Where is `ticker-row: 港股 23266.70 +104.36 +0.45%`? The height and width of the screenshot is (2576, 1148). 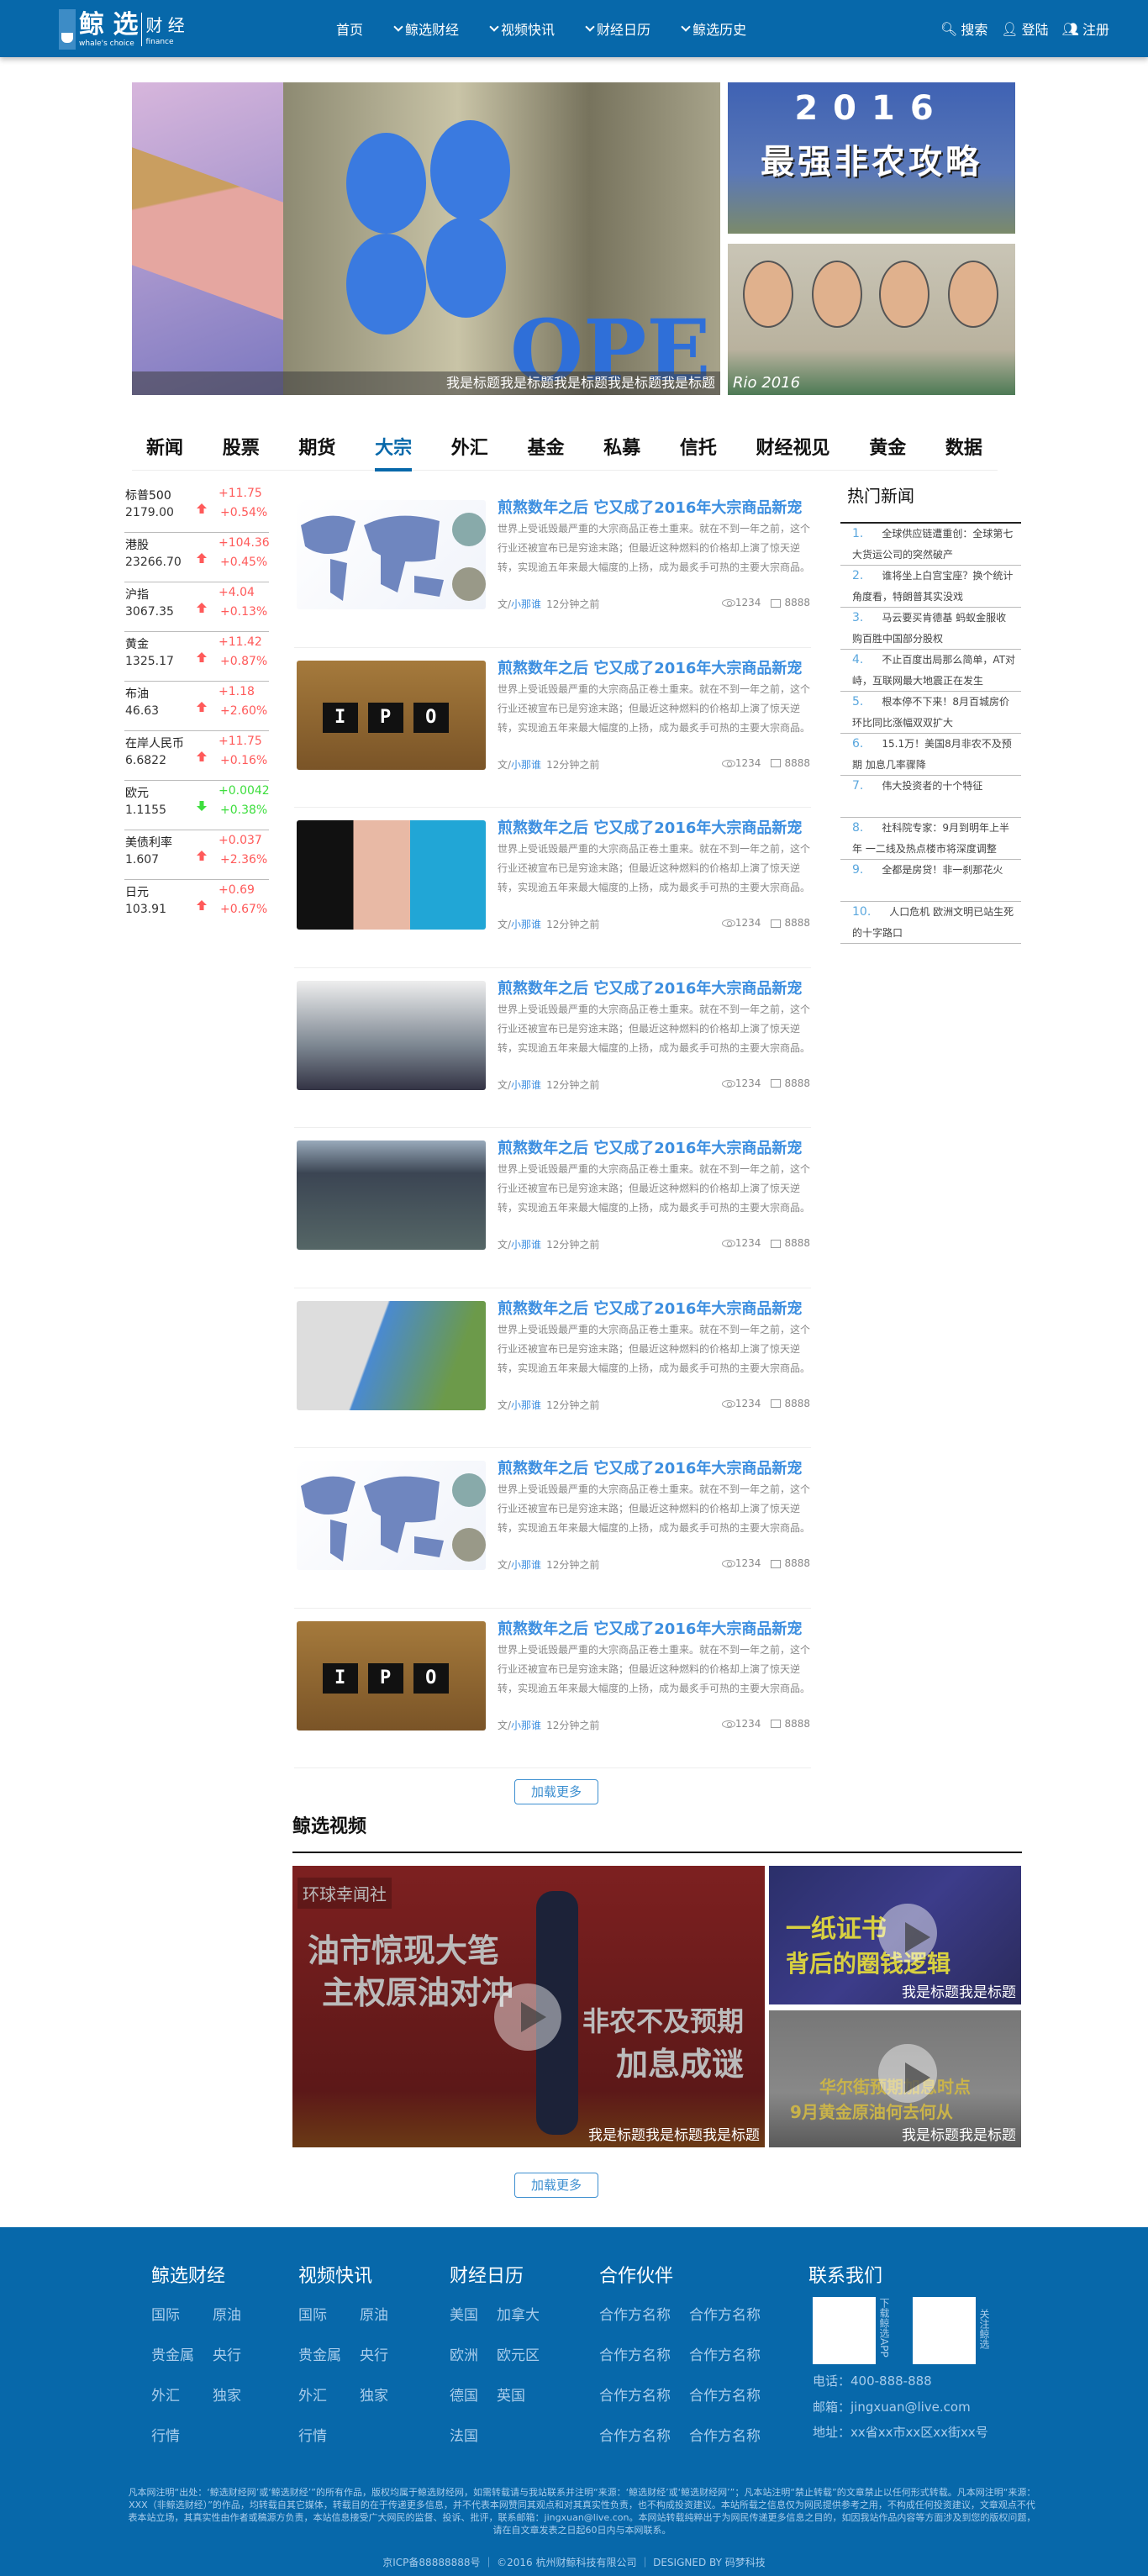 ticker-row: 港股 23266.70 +104.36 +0.45% is located at coordinates (197, 557).